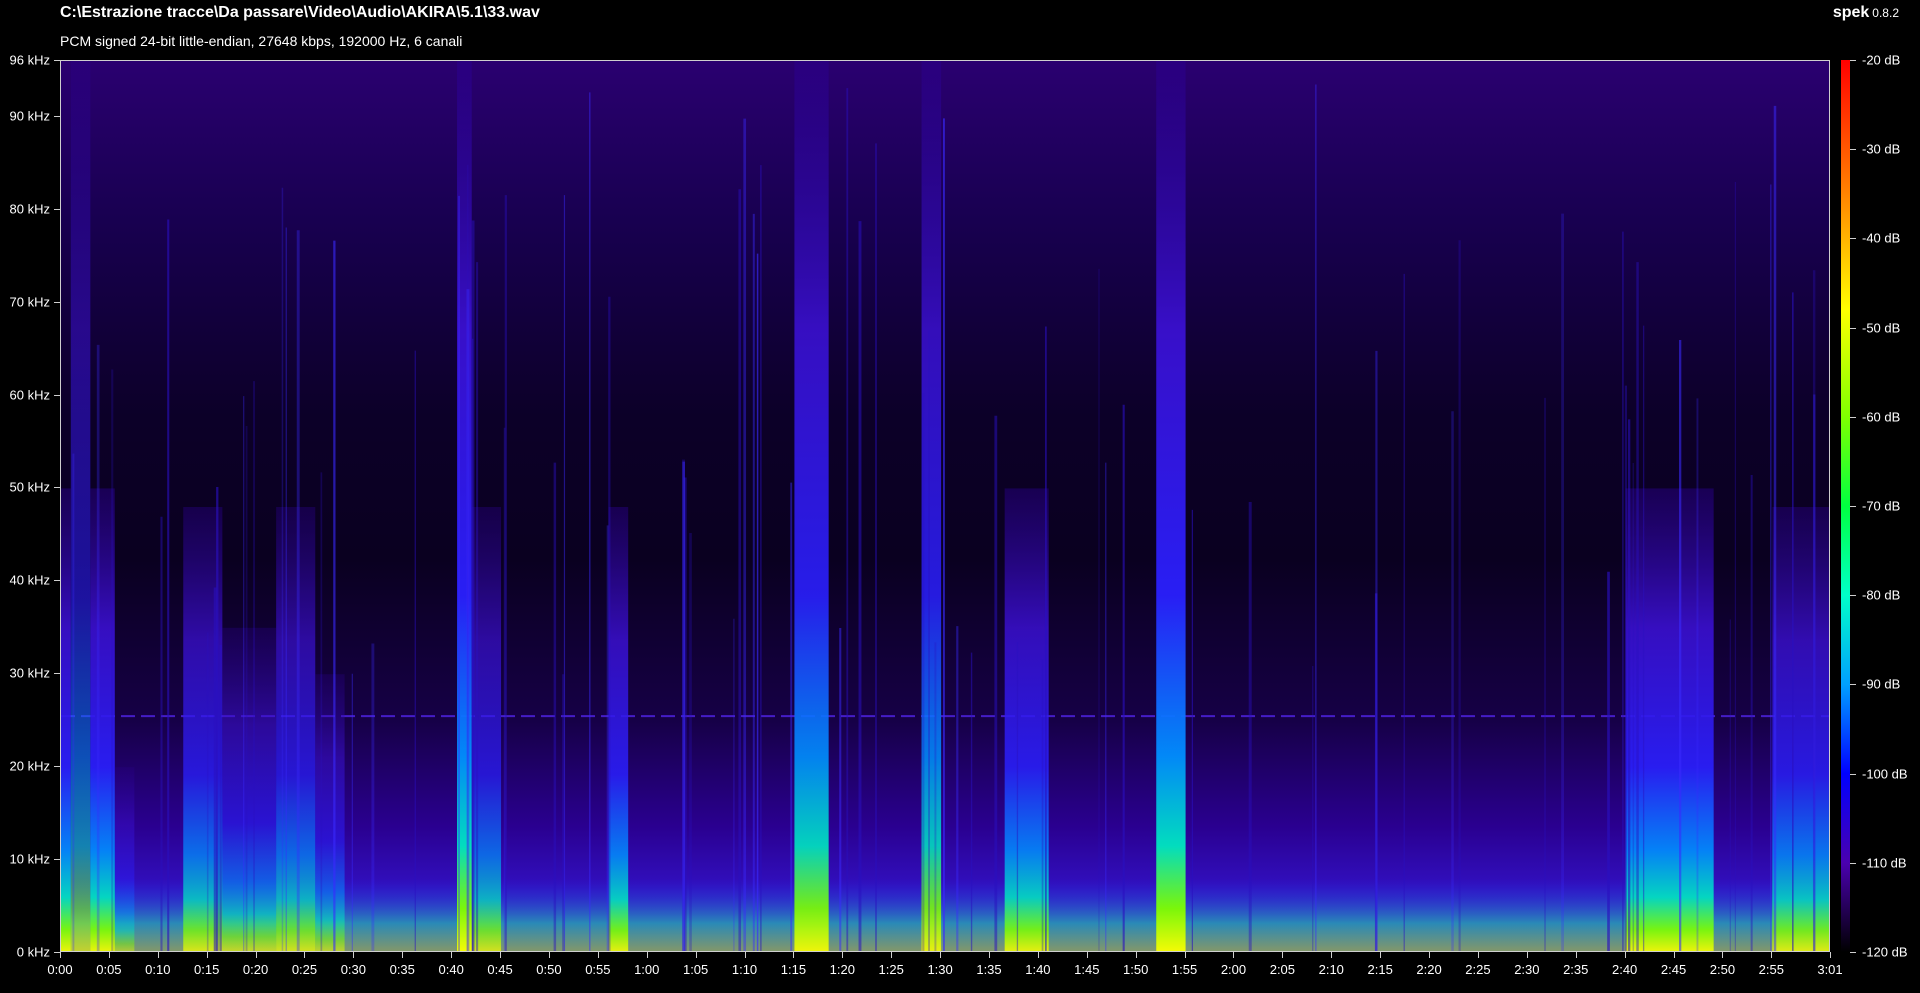 The image size is (1920, 993). What do you see at coordinates (1331, 969) in the screenshot?
I see `time-tick-label: 2:10` at bounding box center [1331, 969].